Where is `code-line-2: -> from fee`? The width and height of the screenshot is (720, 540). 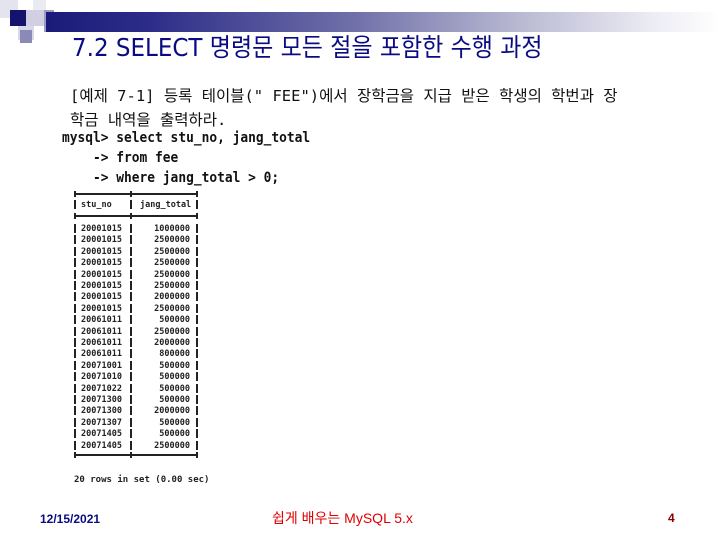 code-line-2: -> from fee is located at coordinates (120, 158).